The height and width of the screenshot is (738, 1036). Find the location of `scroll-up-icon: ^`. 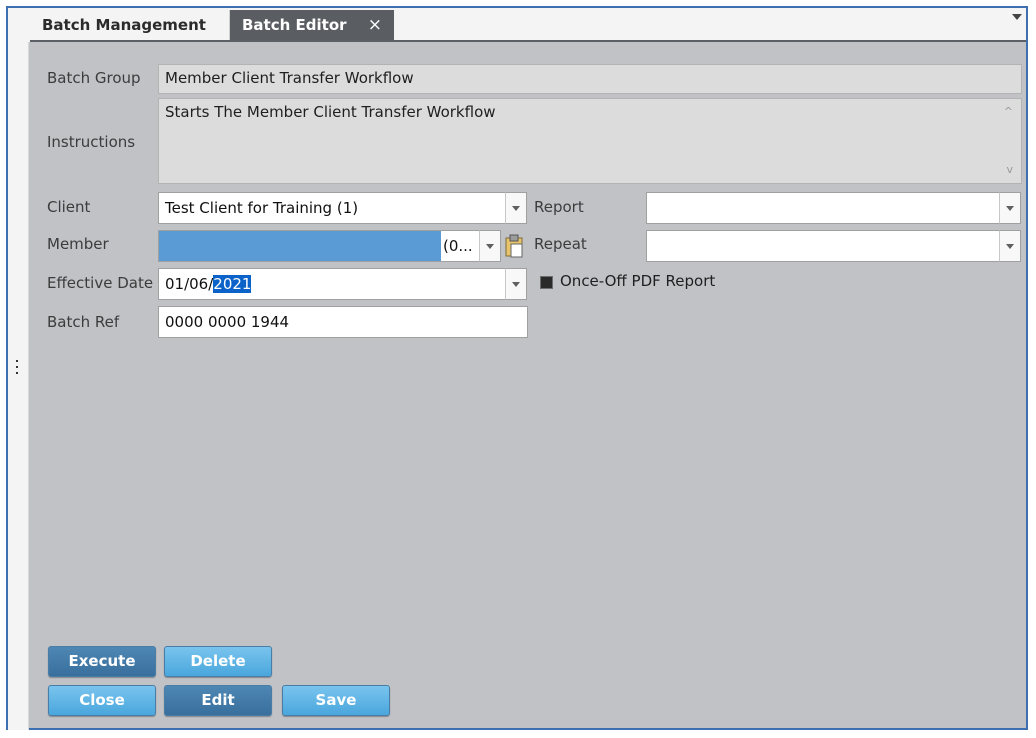

scroll-up-icon: ^ is located at coordinates (1008, 111).